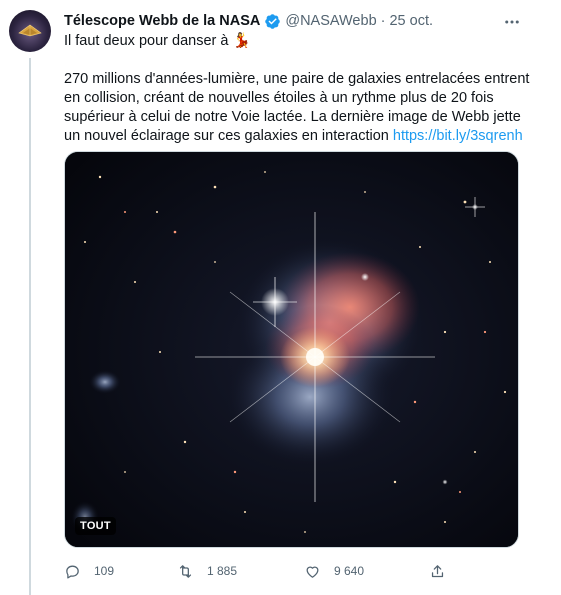 This screenshot has height=595, width=561. I want to click on tweet-text-intro: Il faut deux pour danser à, so click(148, 41).